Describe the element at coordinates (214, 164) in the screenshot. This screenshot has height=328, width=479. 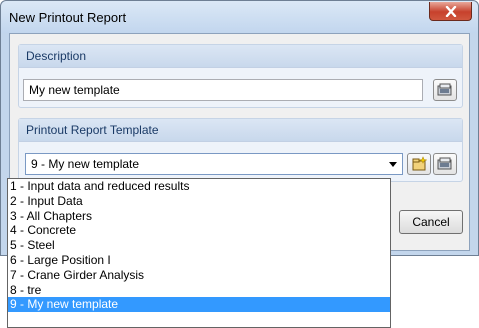
I see `template-combobox: 9 - My new template` at that location.